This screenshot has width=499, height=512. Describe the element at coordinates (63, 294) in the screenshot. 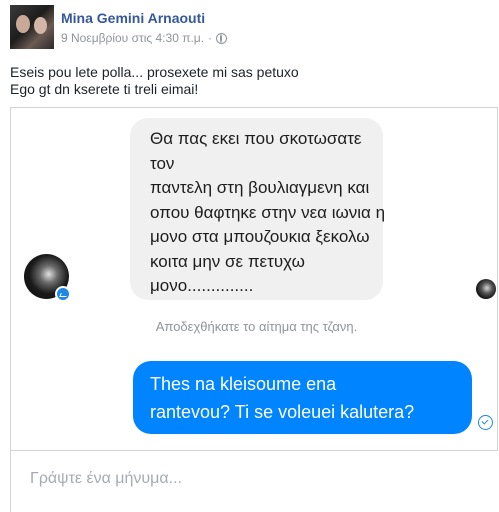

I see `messenger-icon` at that location.